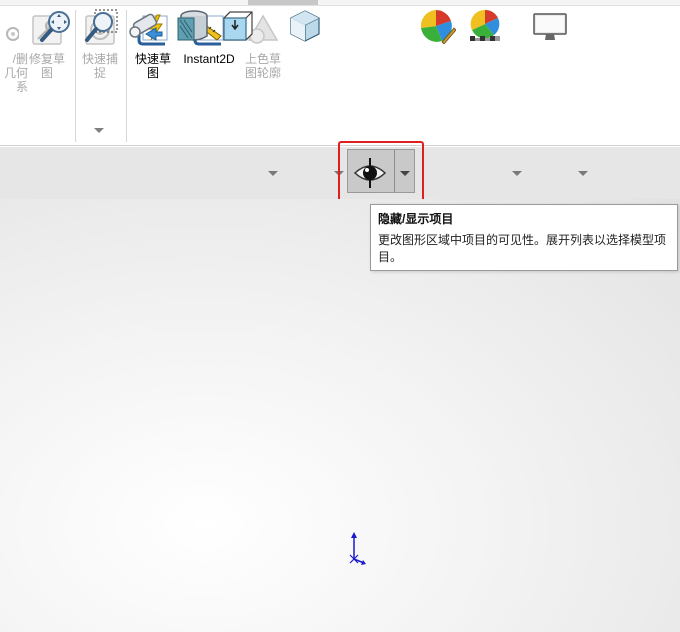 The image size is (680, 632). I want to click on tooltip-title: 隐藏/显示项目, so click(416, 219).